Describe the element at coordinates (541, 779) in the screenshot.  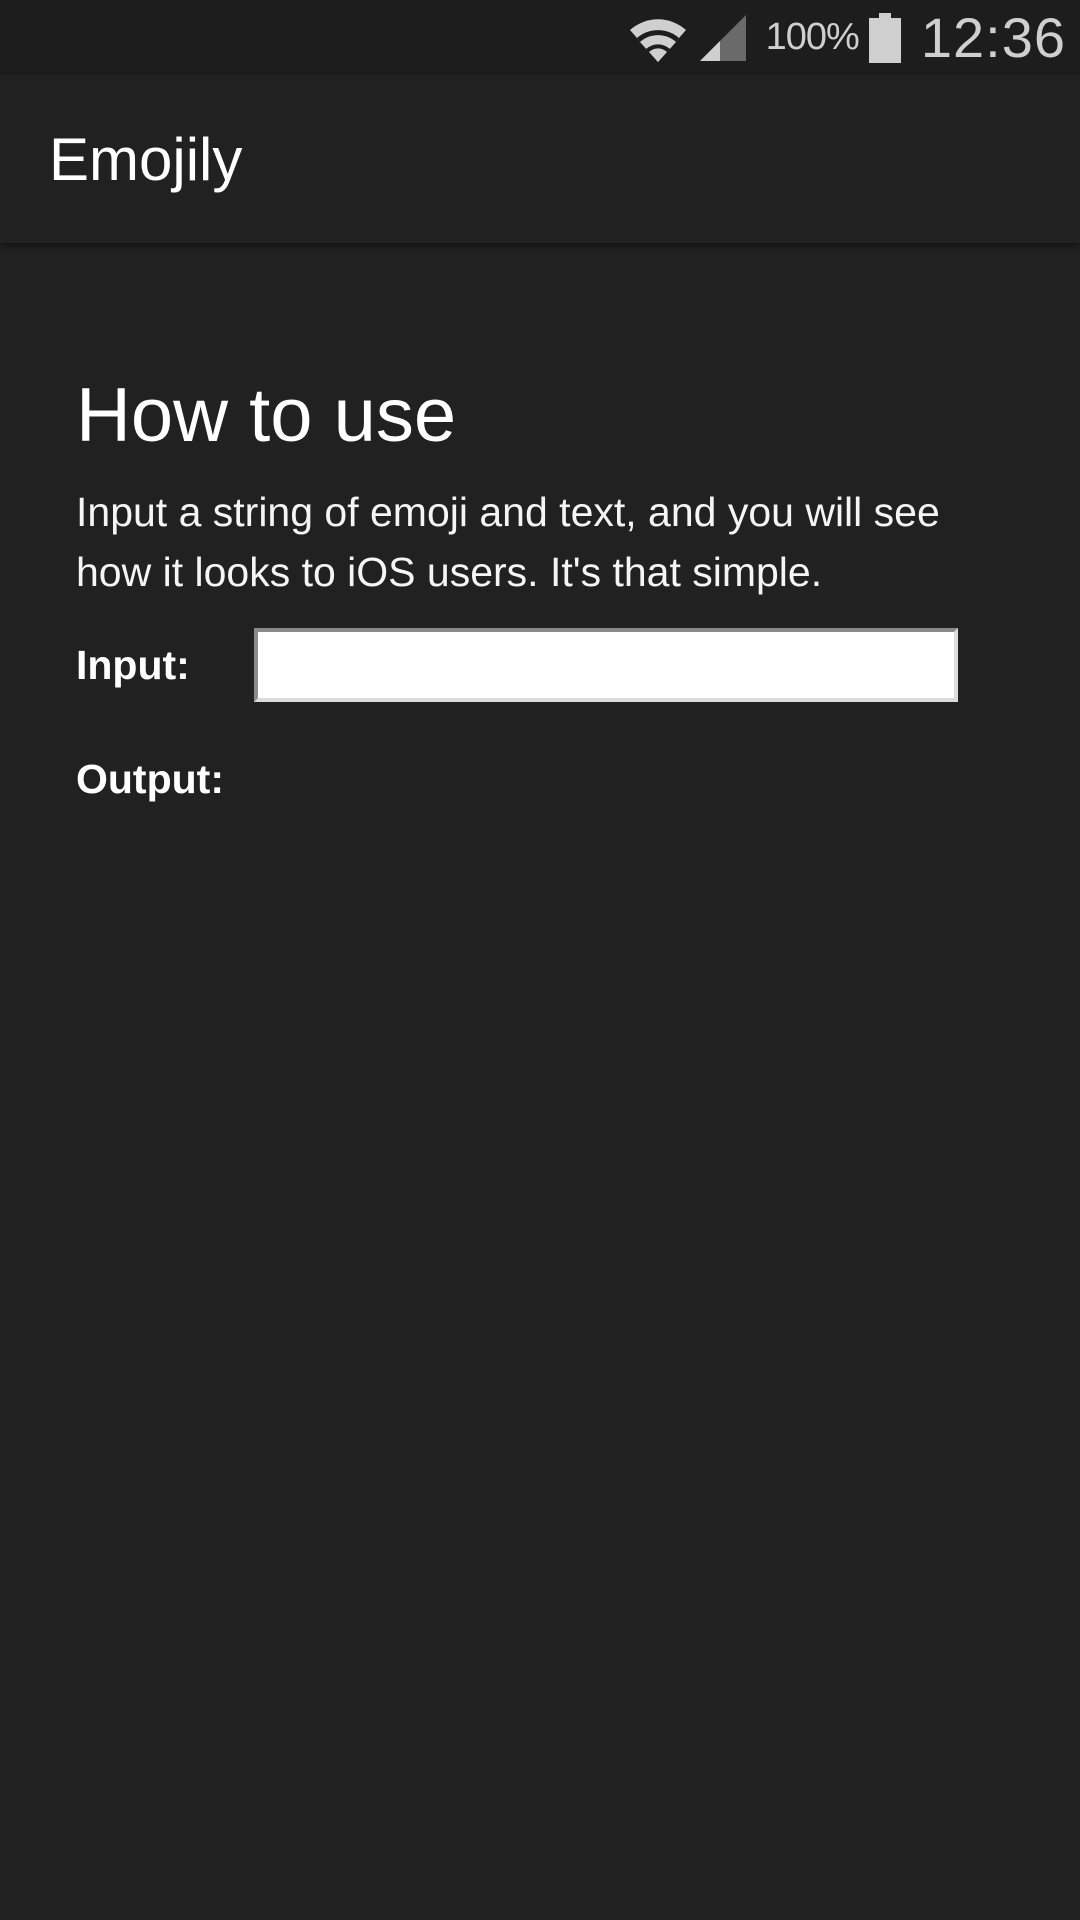
I see `output-row: Output:` at that location.